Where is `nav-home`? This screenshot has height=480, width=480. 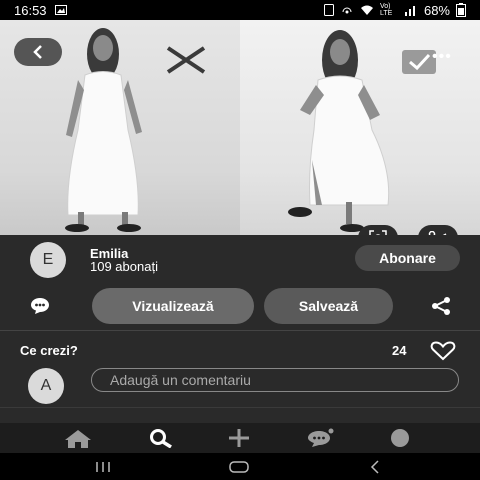
nav-home is located at coordinates (78, 438).